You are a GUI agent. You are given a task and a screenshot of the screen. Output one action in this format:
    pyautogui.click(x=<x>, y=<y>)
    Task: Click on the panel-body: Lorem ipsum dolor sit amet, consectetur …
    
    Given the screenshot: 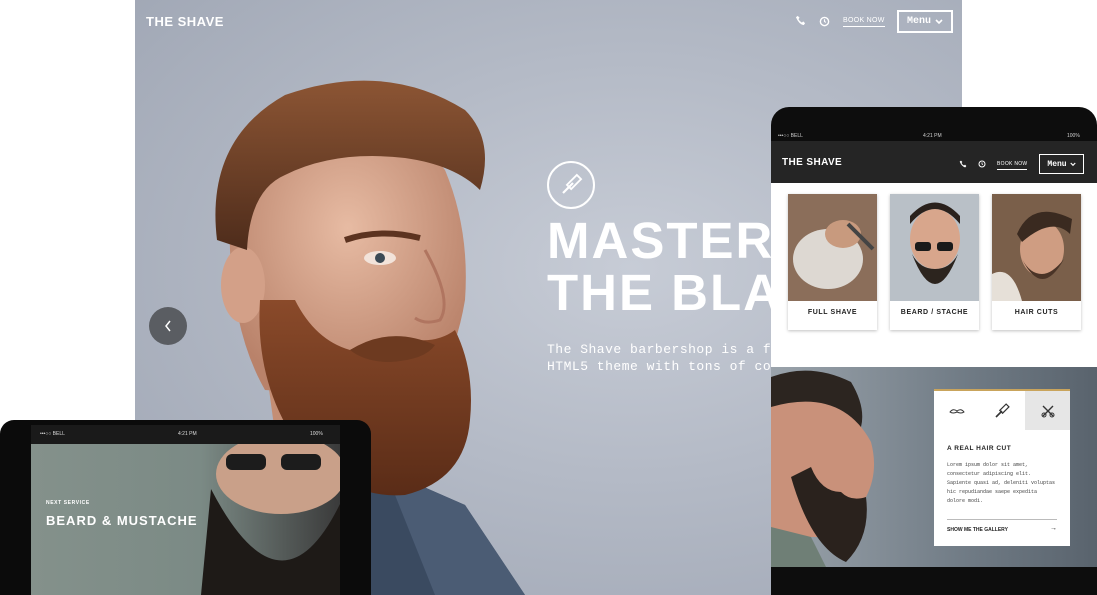 What is the action you would take?
    pyautogui.click(x=1001, y=483)
    